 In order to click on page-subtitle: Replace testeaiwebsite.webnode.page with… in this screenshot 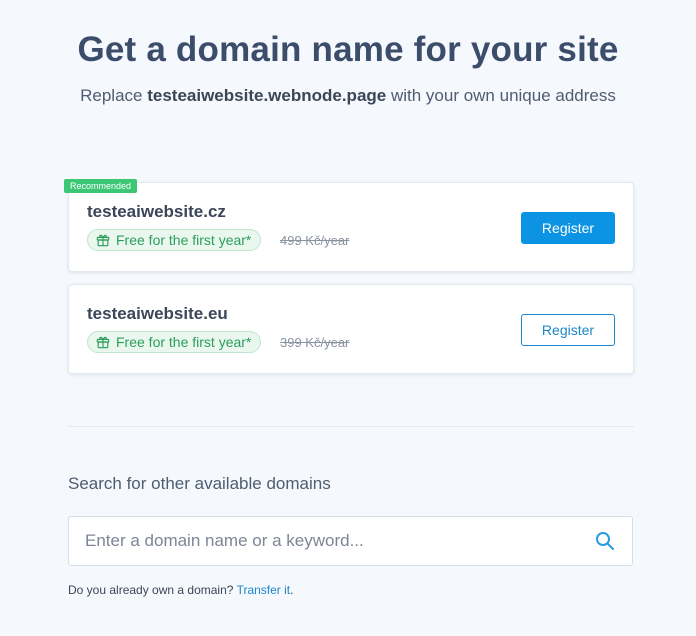, I will do `click(348, 96)`.